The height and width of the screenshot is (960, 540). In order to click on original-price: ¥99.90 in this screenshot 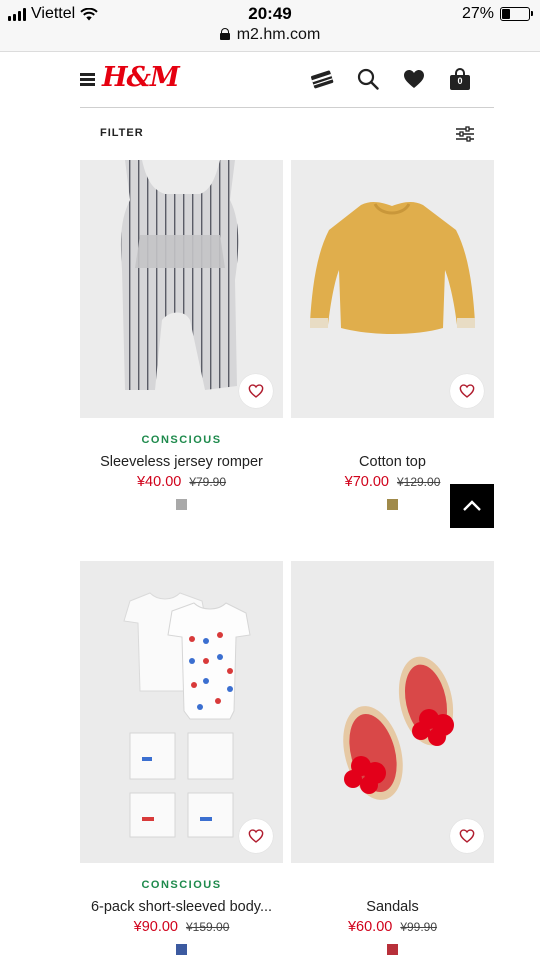, I will do `click(419, 927)`.